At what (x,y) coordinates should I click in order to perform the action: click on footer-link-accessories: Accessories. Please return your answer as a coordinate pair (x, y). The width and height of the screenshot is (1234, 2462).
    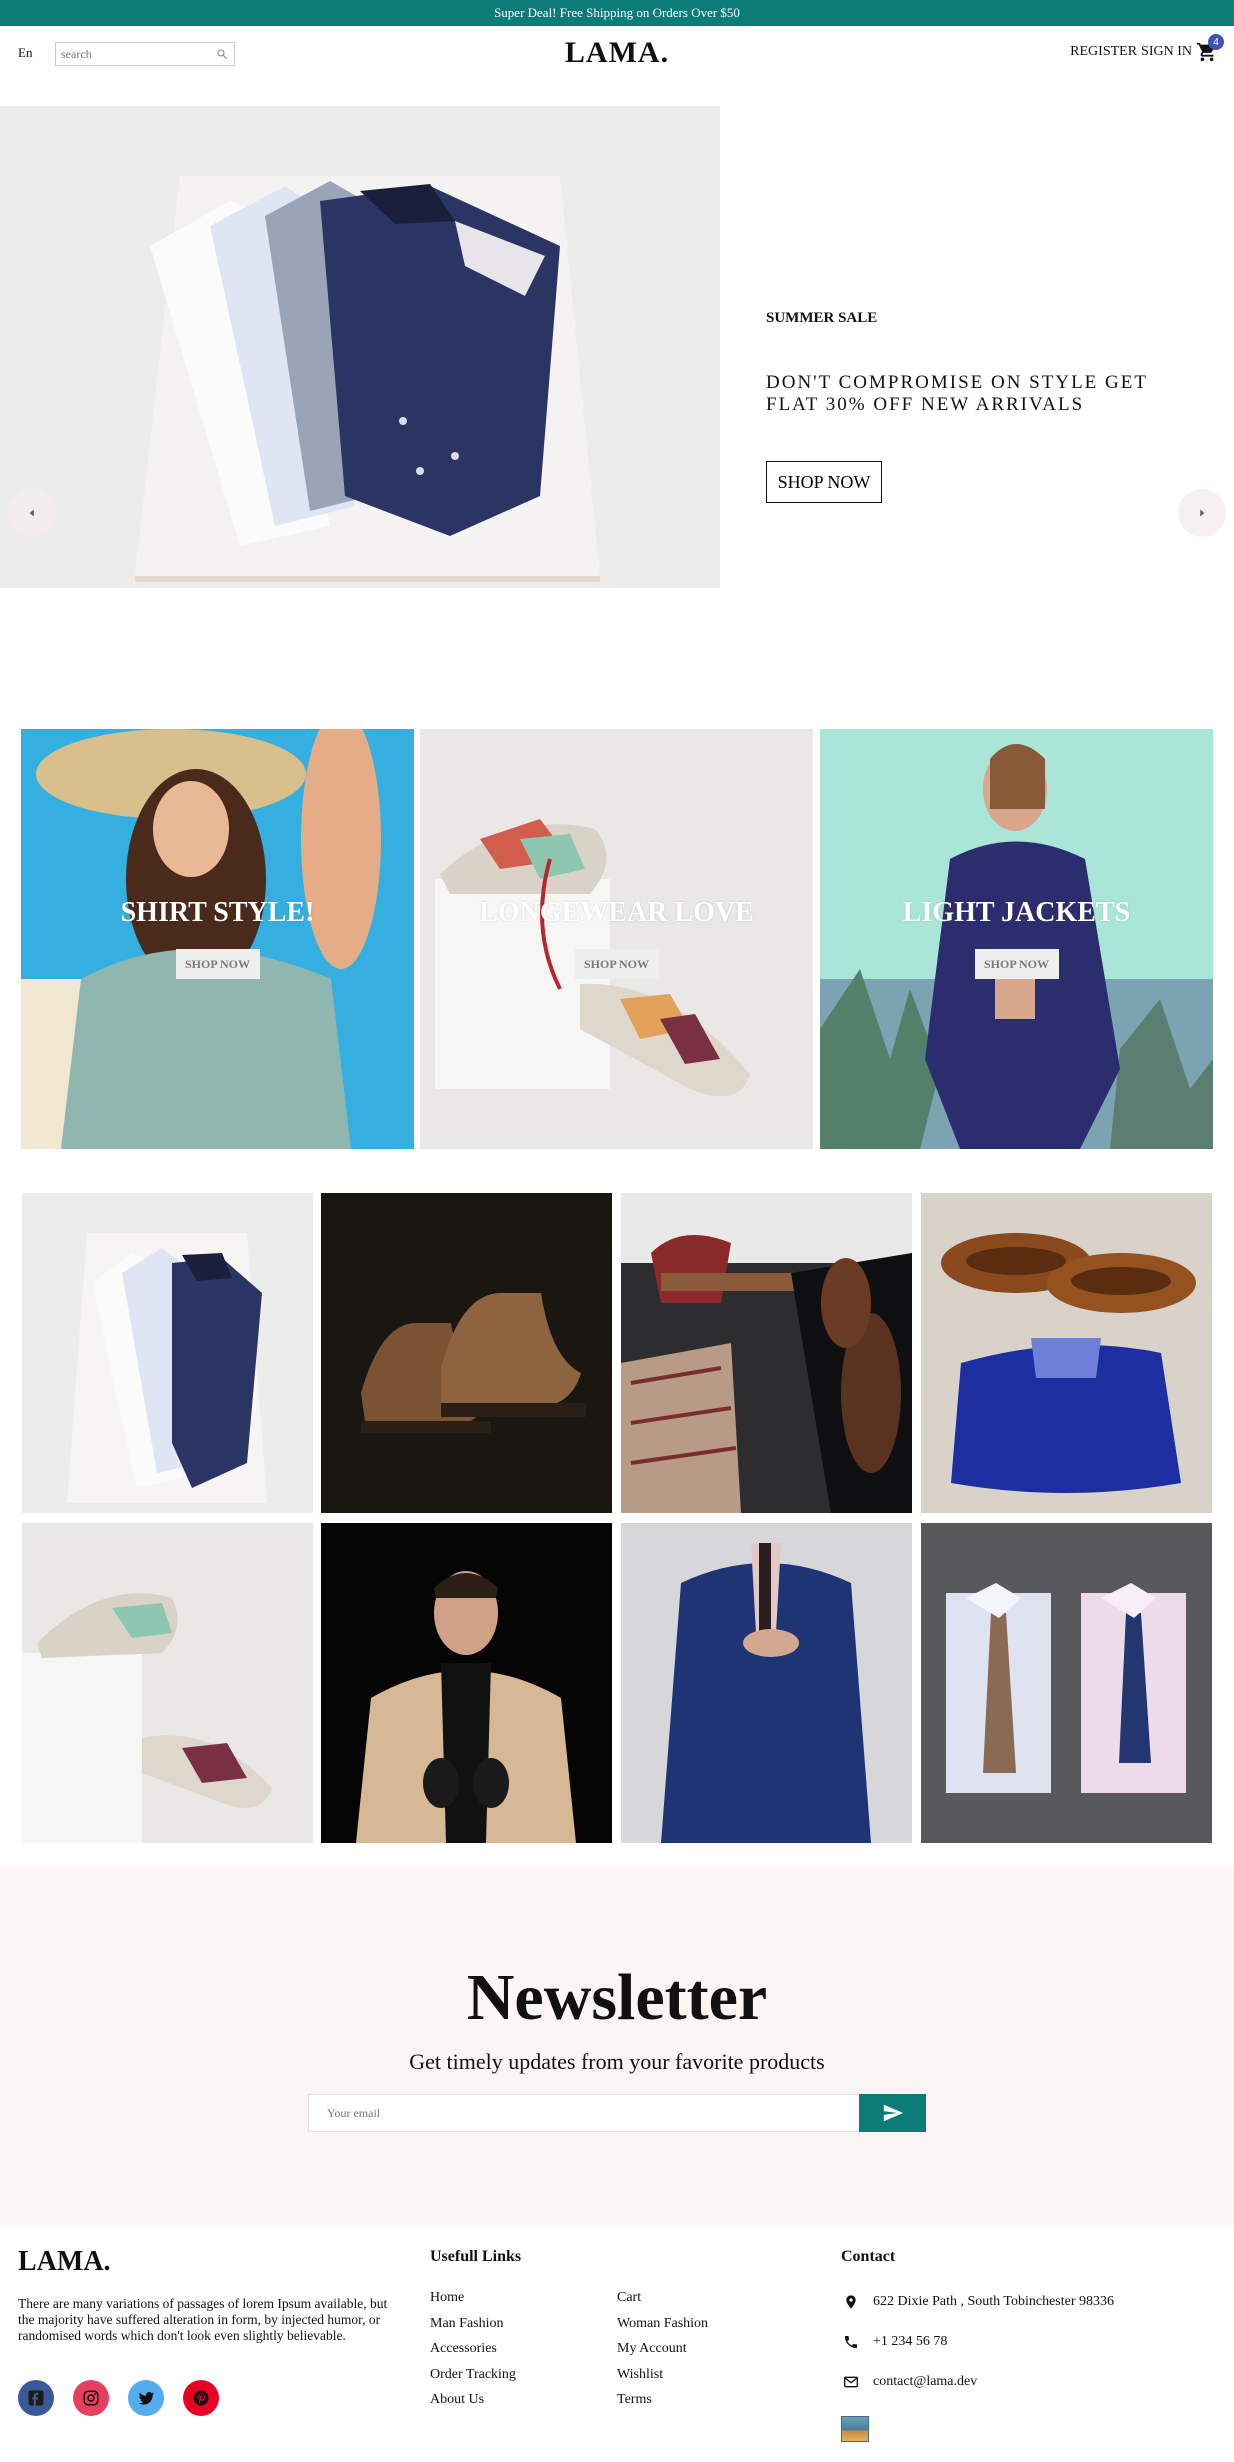
    Looking at the image, I should click on (463, 2349).